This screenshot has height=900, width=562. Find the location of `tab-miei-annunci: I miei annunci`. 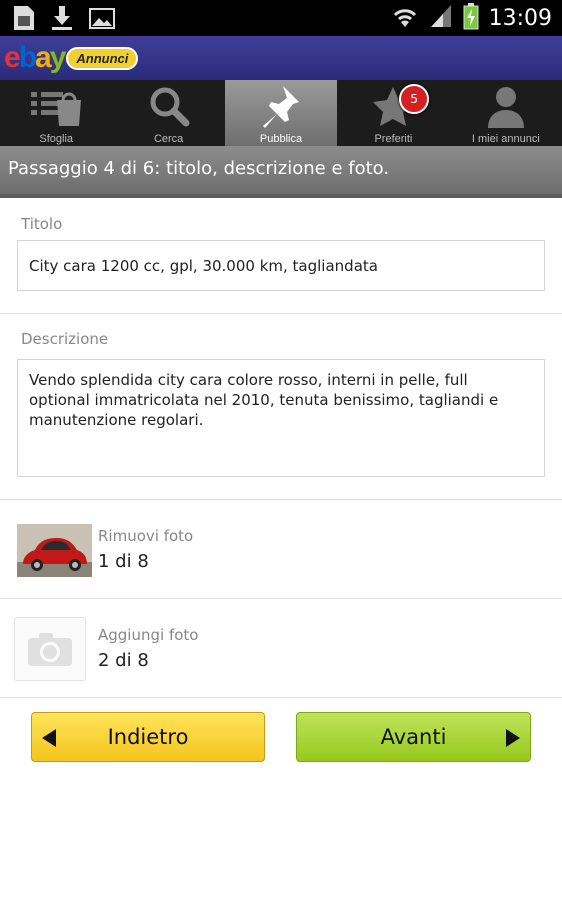

tab-miei-annunci: I miei annunci is located at coordinates (506, 113).